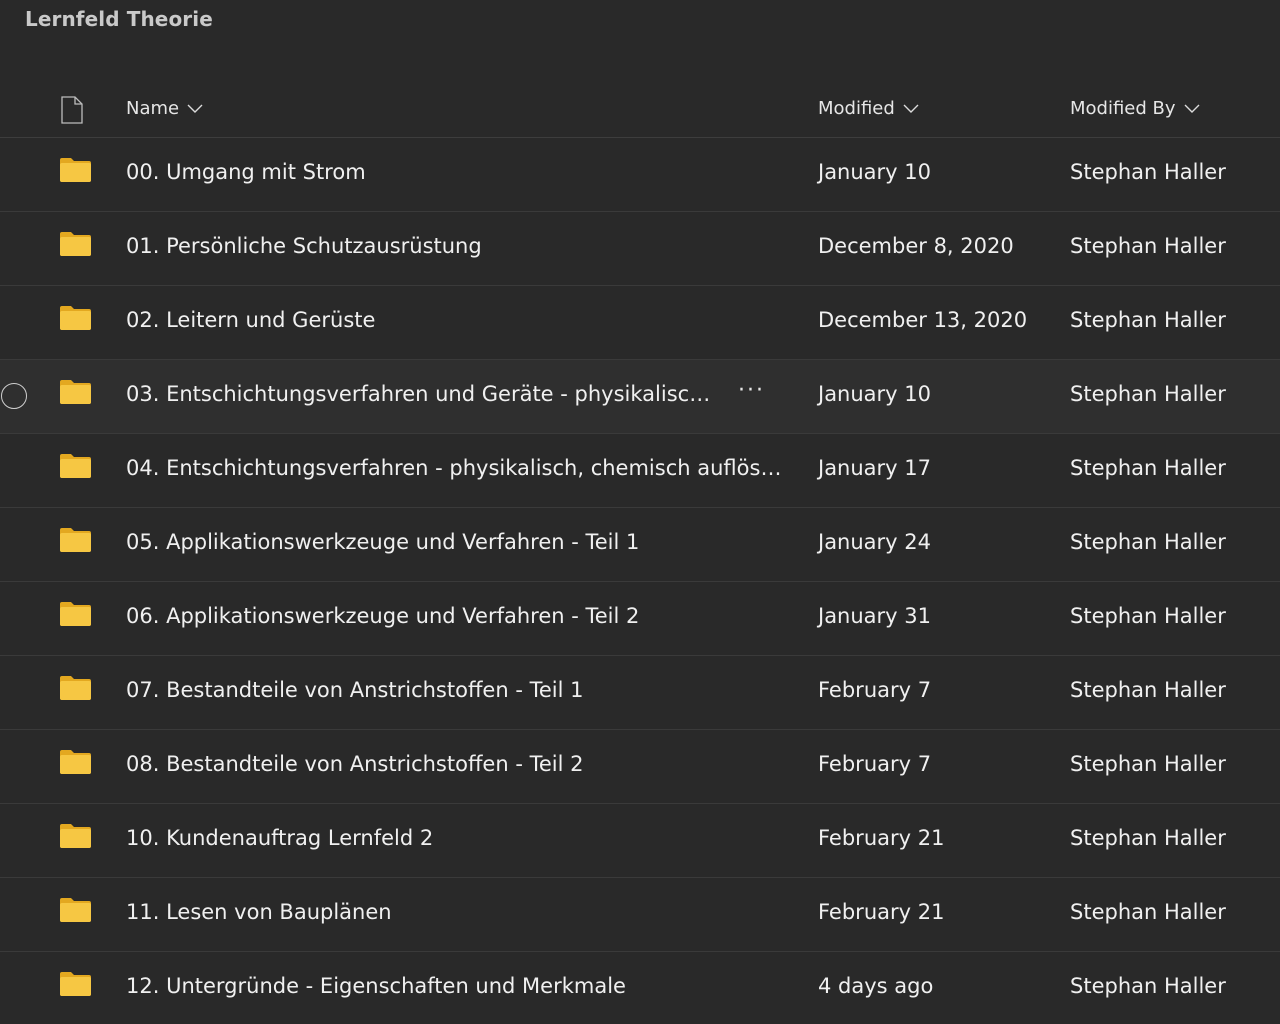 The width and height of the screenshot is (1280, 1024). What do you see at coordinates (72, 110) in the screenshot?
I see `file-type-icon` at bounding box center [72, 110].